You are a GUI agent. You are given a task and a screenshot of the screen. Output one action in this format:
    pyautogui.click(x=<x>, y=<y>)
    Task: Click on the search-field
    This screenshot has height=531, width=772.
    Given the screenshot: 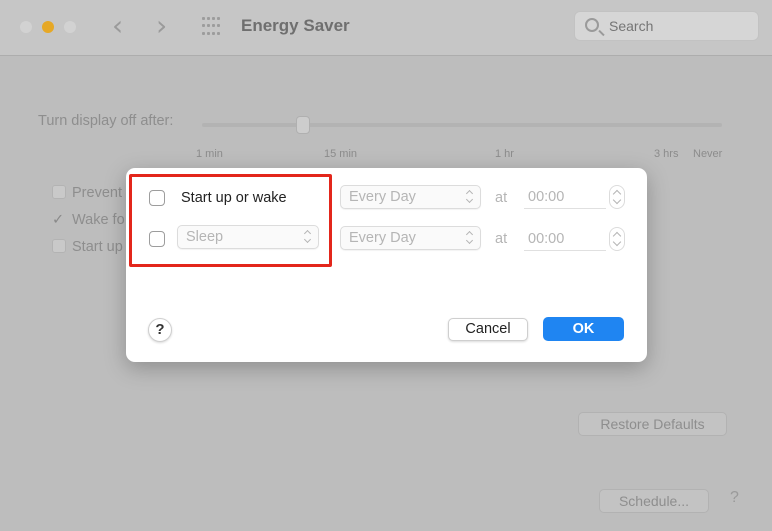 What is the action you would take?
    pyautogui.click(x=666, y=26)
    